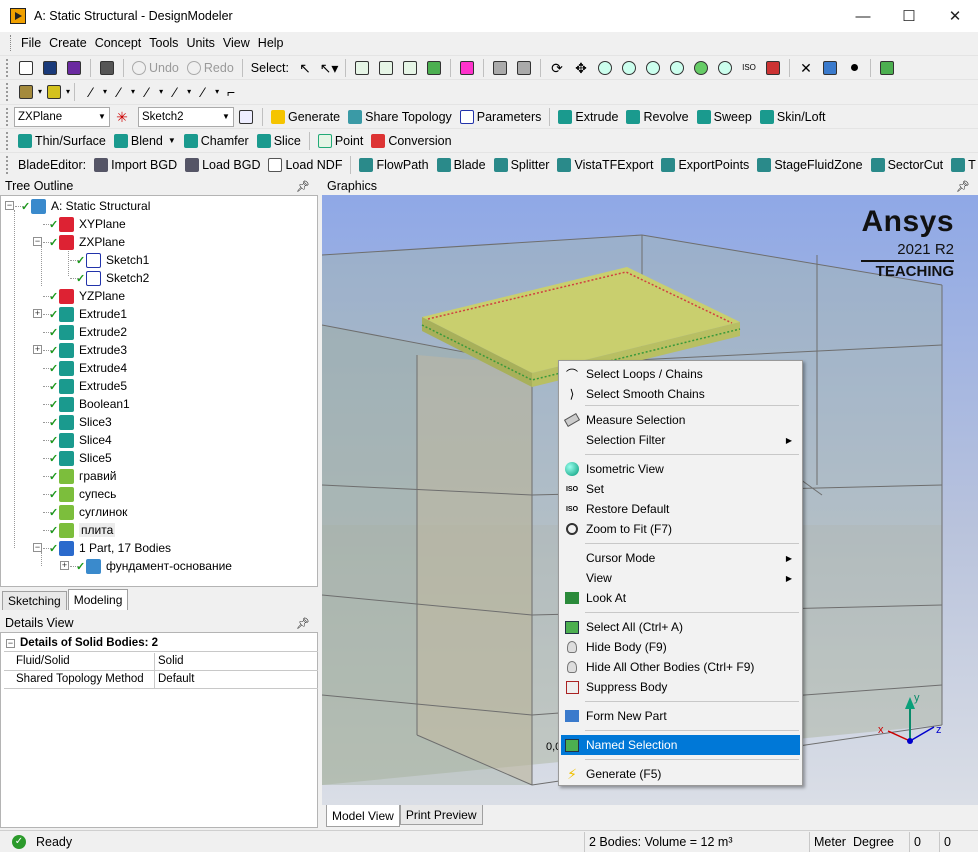 The height and width of the screenshot is (852, 978). What do you see at coordinates (246, 117) in the screenshot?
I see `new-sketch-icon` at bounding box center [246, 117].